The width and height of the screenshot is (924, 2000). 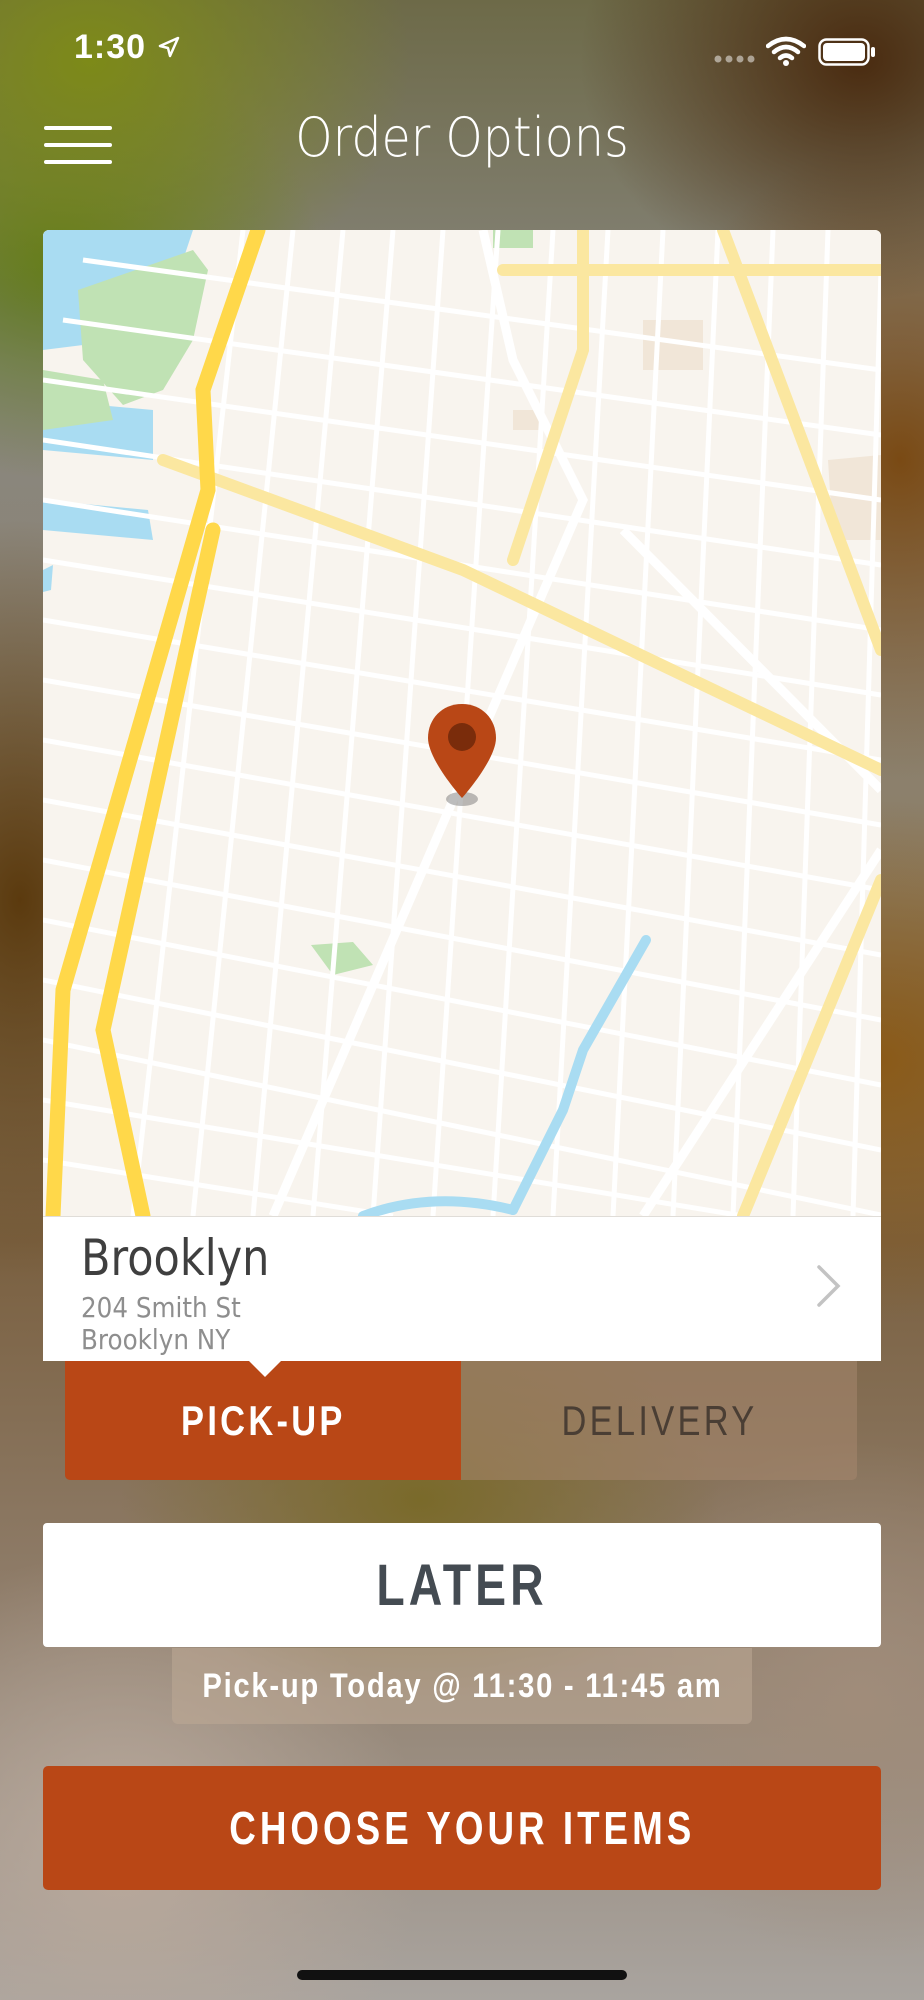 I want to click on location-details-row: Brooklyn 204 Smith St Brooklyn NY, so click(x=462, y=1288).